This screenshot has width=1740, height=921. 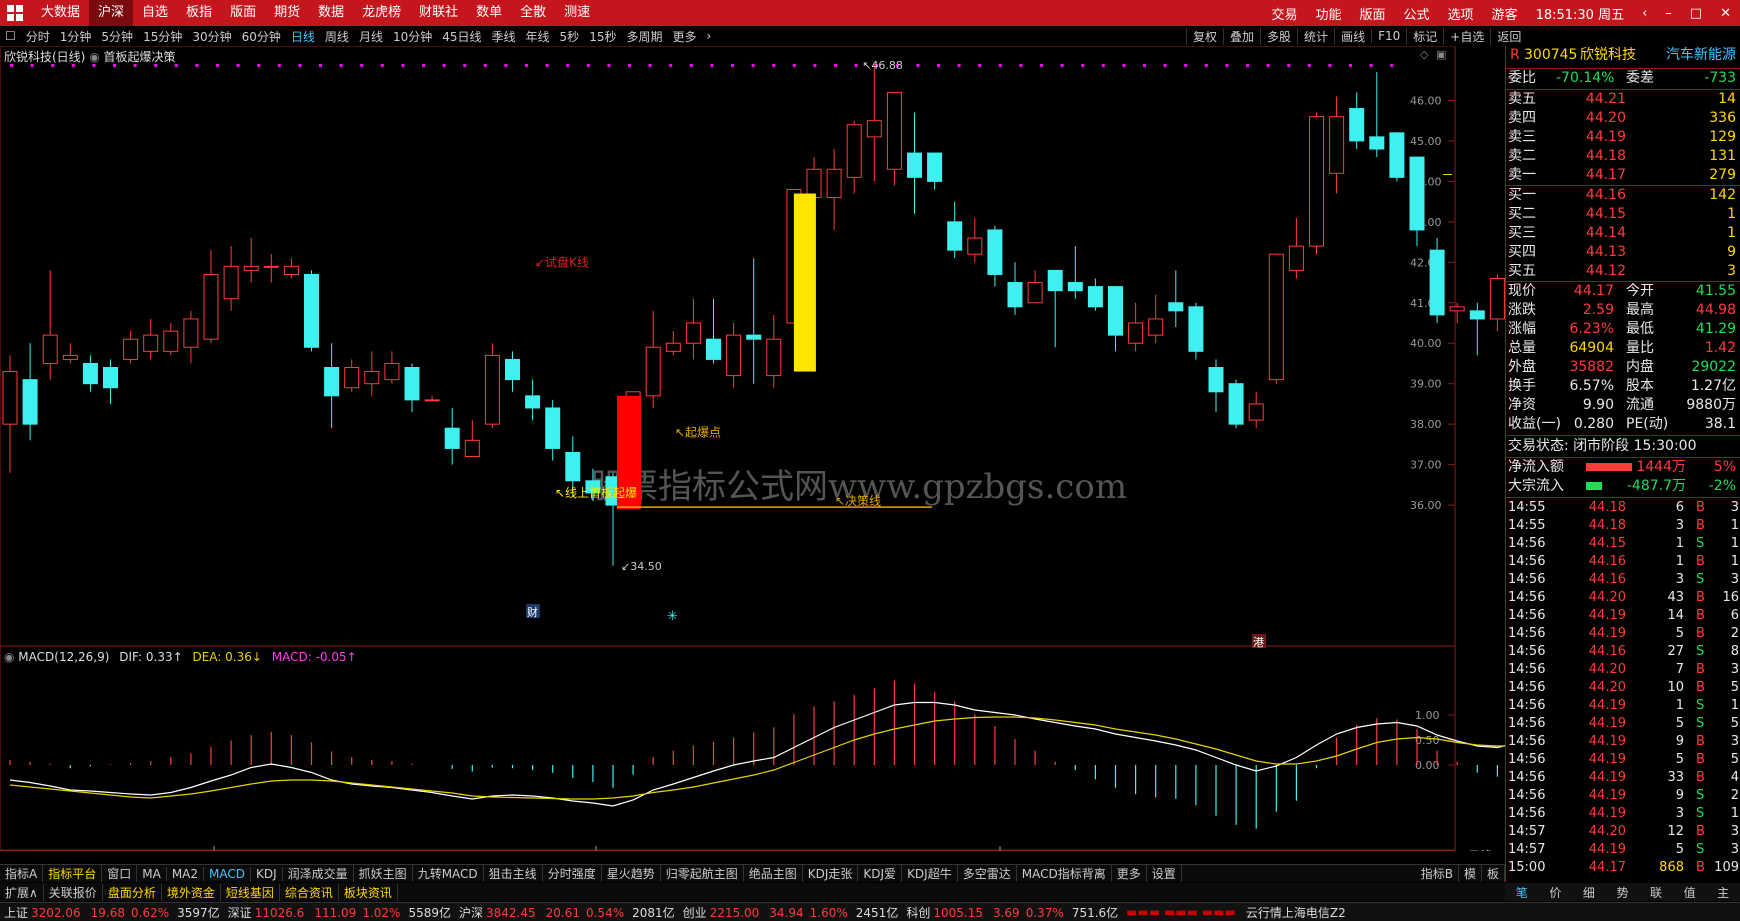 What do you see at coordinates (1284, 13) in the screenshot?
I see `top-right-item-0: 交易` at bounding box center [1284, 13].